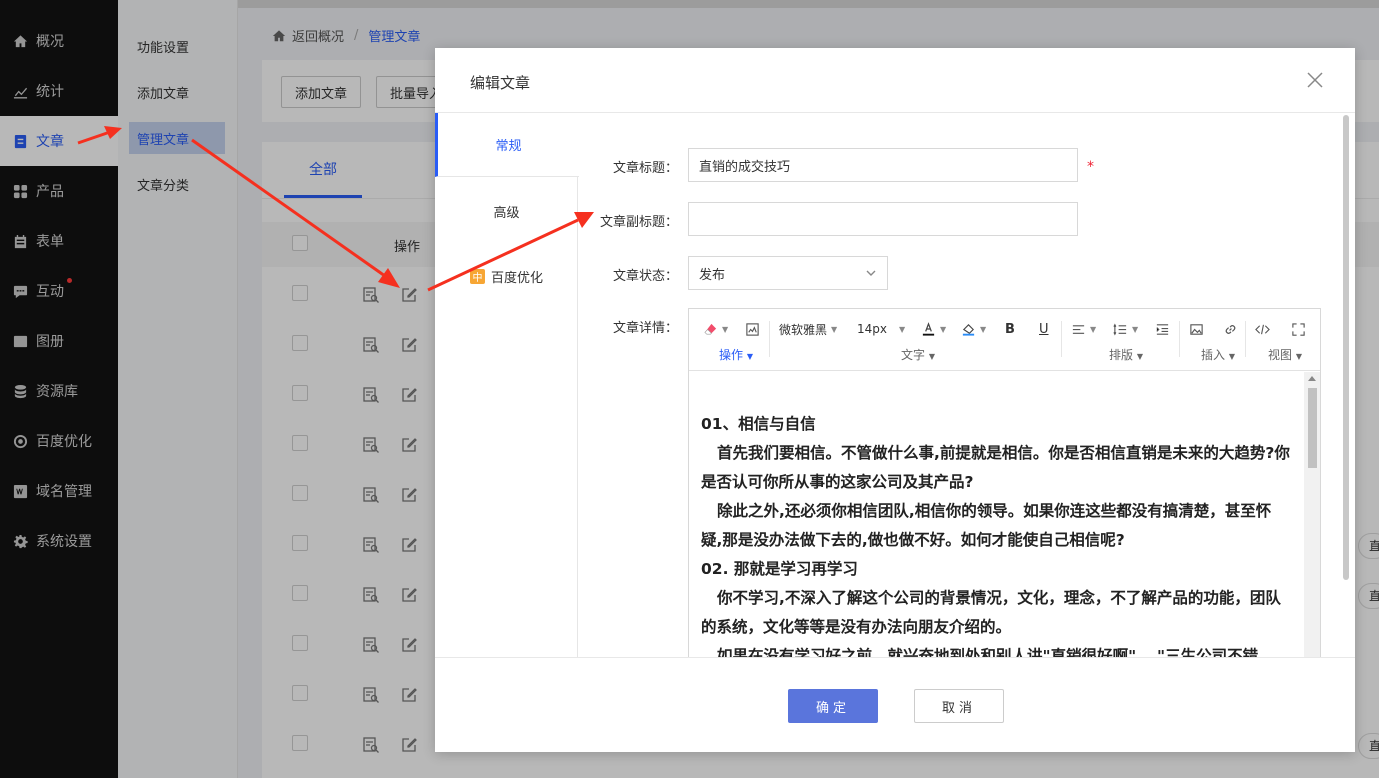  Describe the element at coordinates (752, 329) in the screenshot. I see `source-doc-icon` at that location.